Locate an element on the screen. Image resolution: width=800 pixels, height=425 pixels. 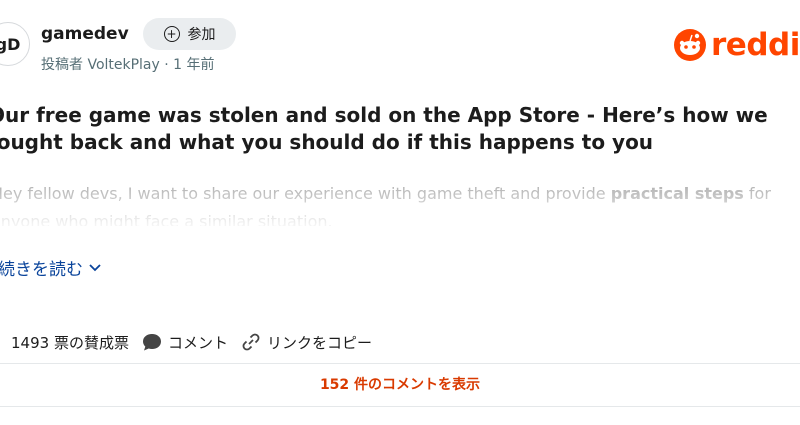
subreddit-avatar: gD is located at coordinates (15, 44).